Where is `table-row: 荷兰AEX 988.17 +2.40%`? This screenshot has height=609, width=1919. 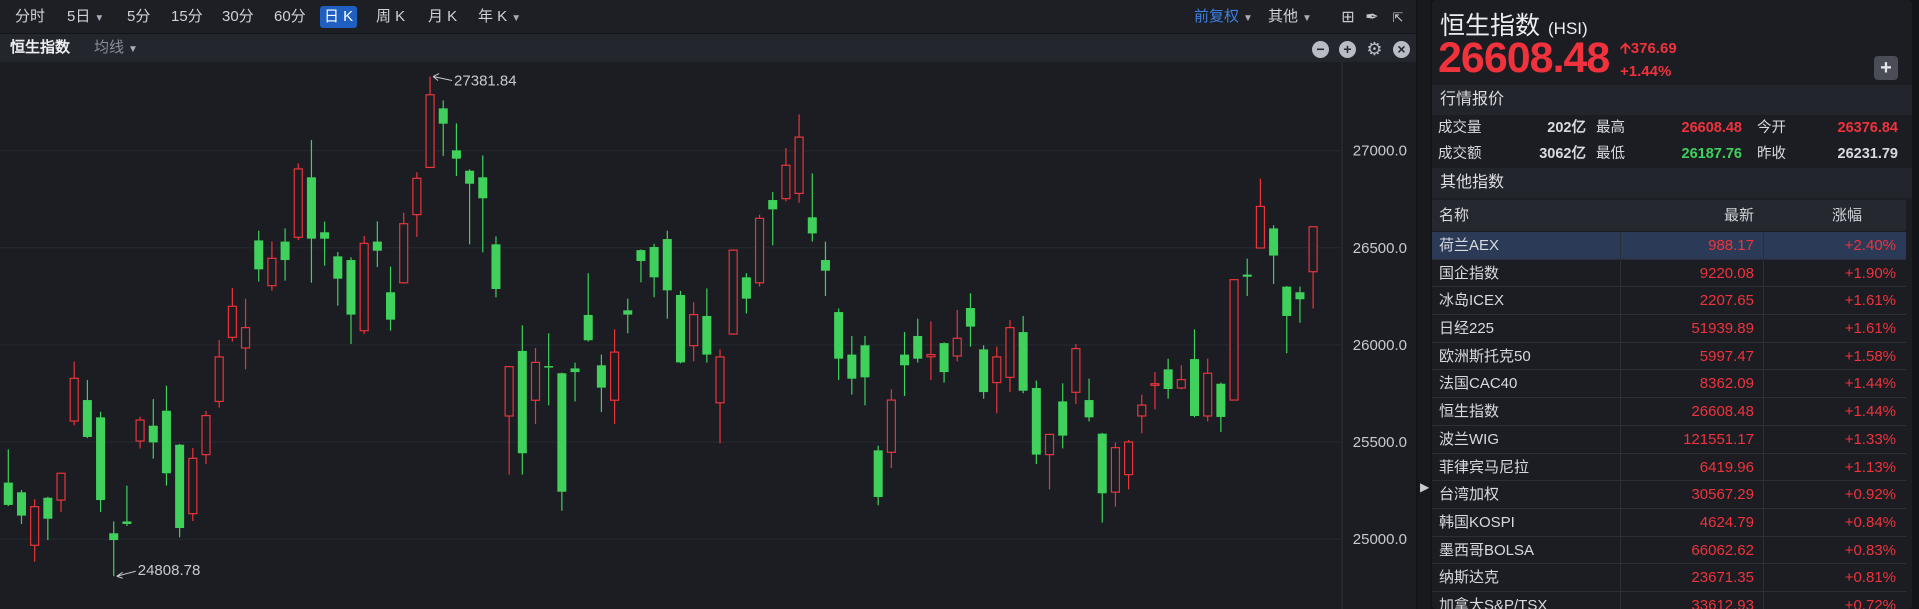 table-row: 荷兰AEX 988.17 +2.40% is located at coordinates (1669, 246).